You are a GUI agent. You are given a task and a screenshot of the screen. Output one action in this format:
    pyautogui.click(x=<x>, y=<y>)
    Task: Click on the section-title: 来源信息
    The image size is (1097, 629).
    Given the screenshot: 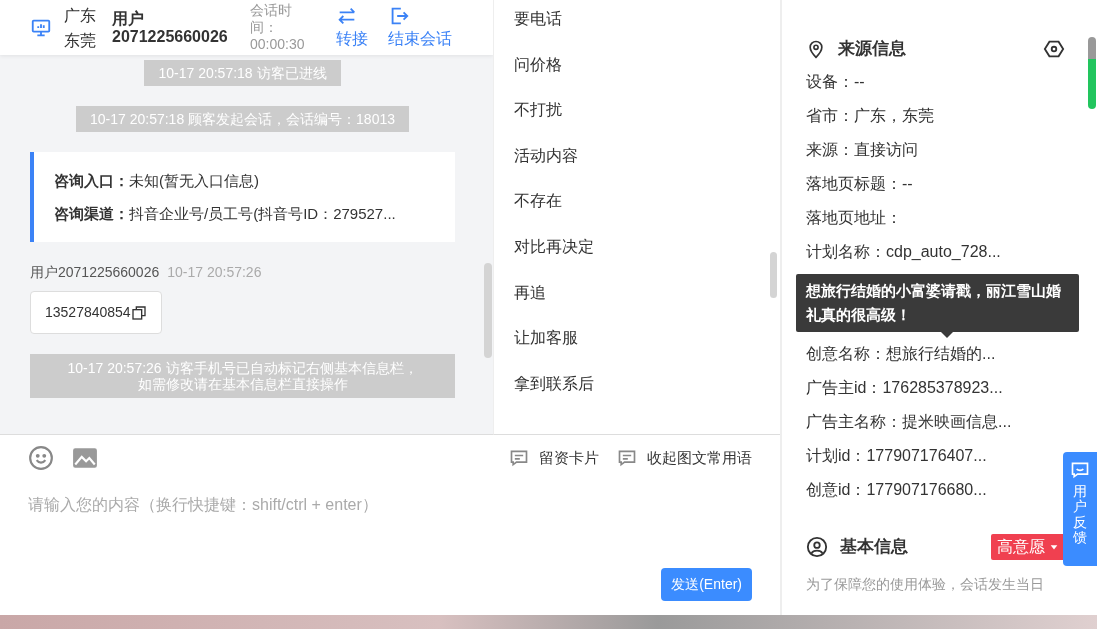 What is the action you would take?
    pyautogui.click(x=872, y=49)
    